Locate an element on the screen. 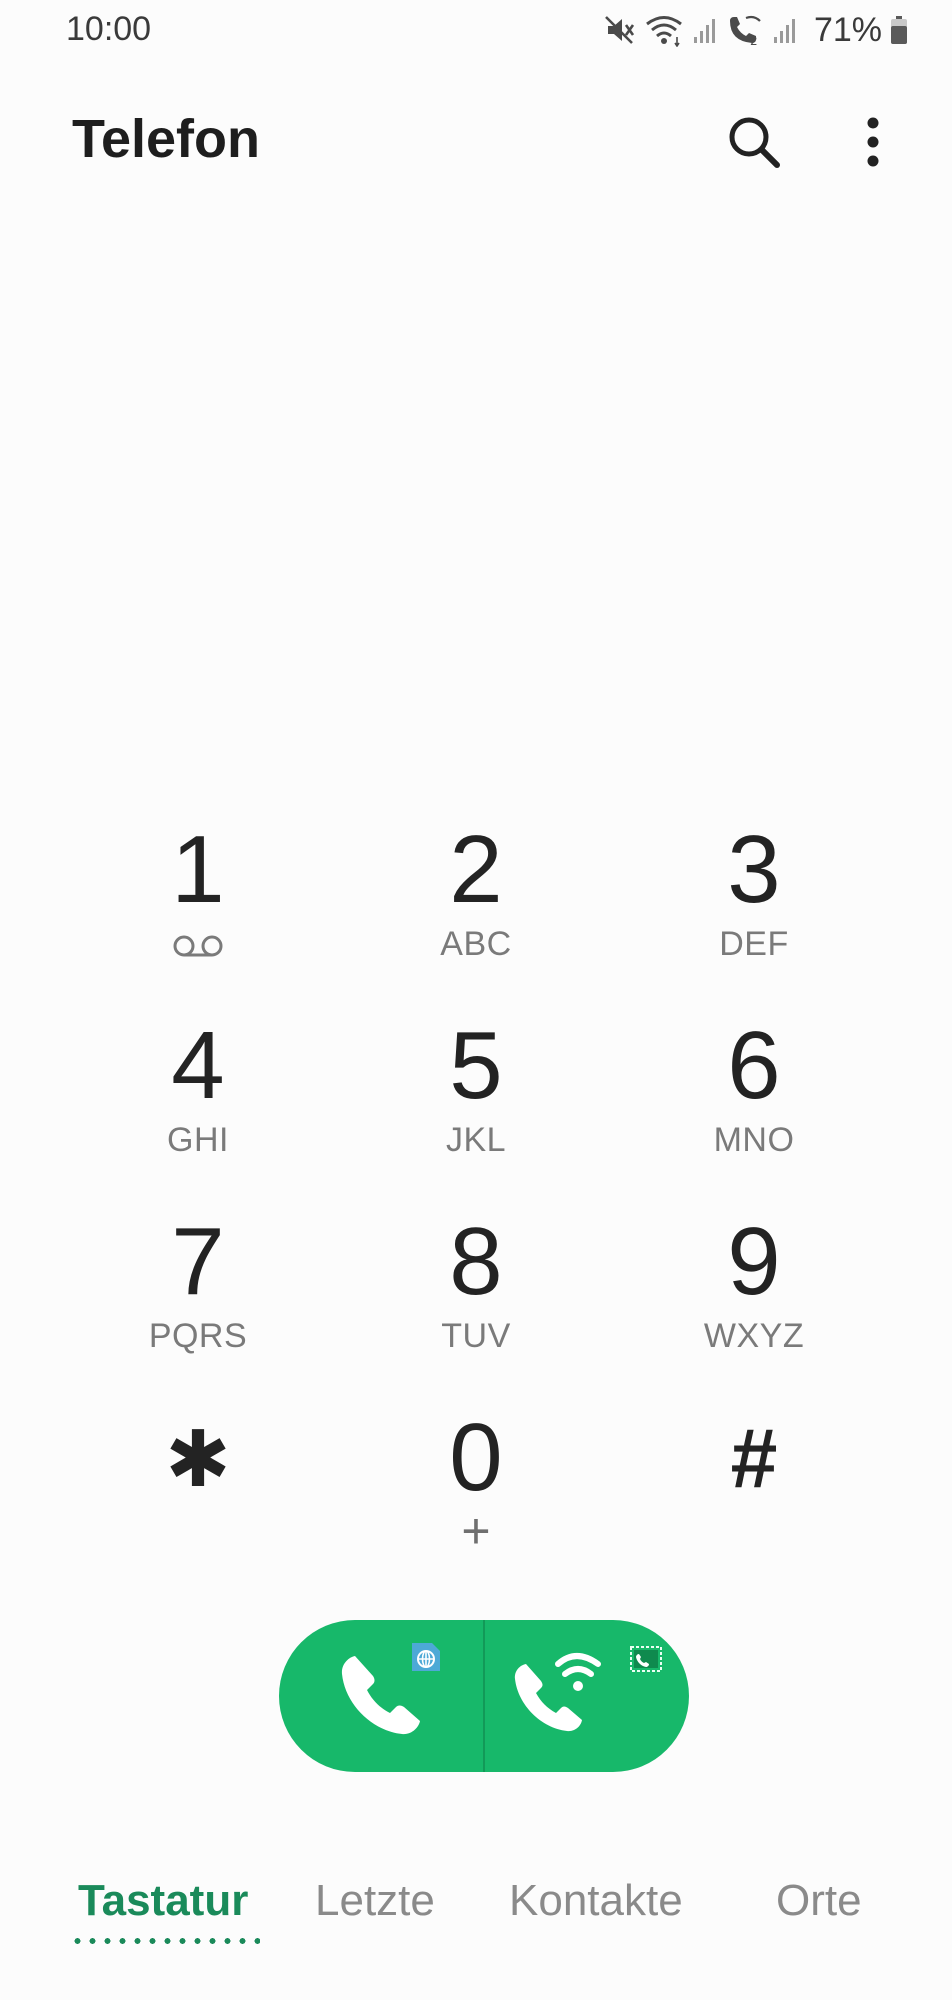  key-digit: 8 is located at coordinates (476, 1261).